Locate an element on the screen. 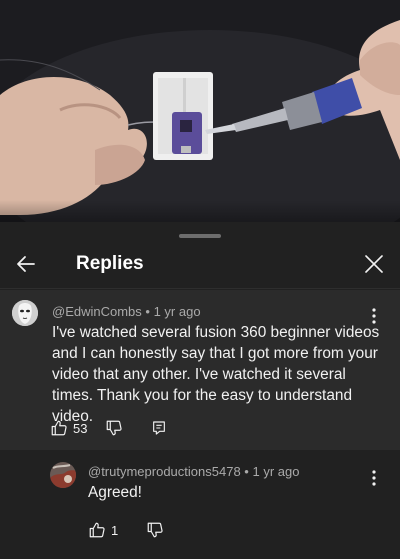 This screenshot has width=400, height=559. reply-icon is located at coordinates (159, 428).